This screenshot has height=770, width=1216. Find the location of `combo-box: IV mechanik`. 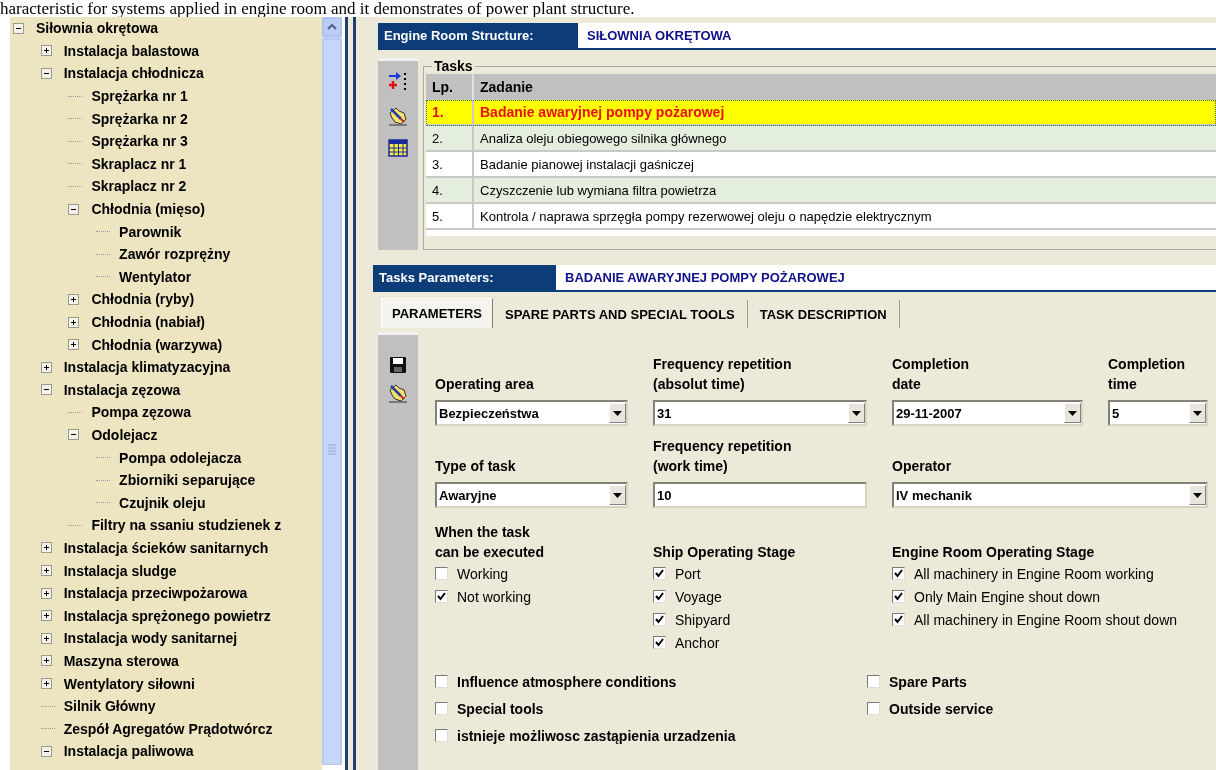

combo-box: IV mechanik is located at coordinates (1050, 495).